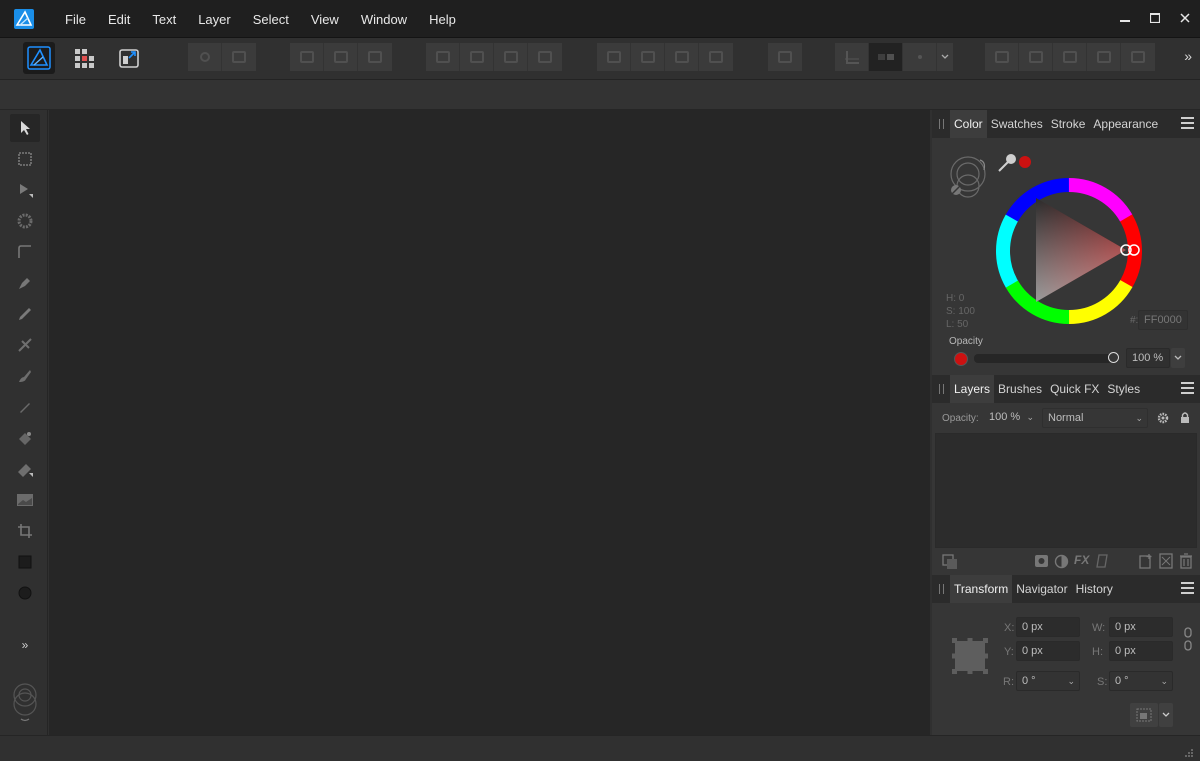  Describe the element at coordinates (852, 57) in the screenshot. I see `snapping-manager-button` at that location.